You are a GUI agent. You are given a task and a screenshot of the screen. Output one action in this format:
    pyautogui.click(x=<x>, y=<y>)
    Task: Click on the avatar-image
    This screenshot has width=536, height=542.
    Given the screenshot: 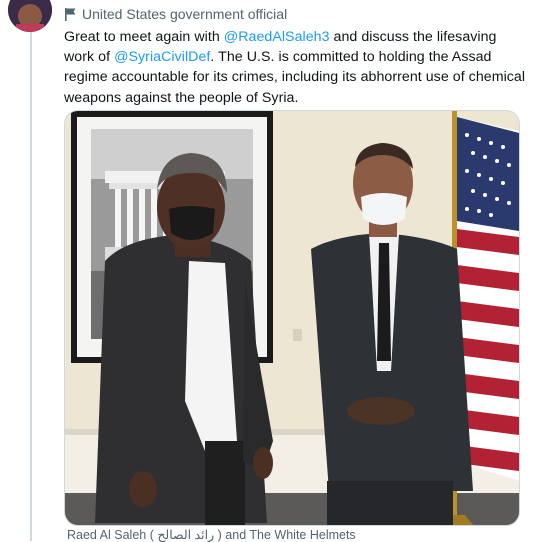 What is the action you would take?
    pyautogui.click(x=30, y=16)
    